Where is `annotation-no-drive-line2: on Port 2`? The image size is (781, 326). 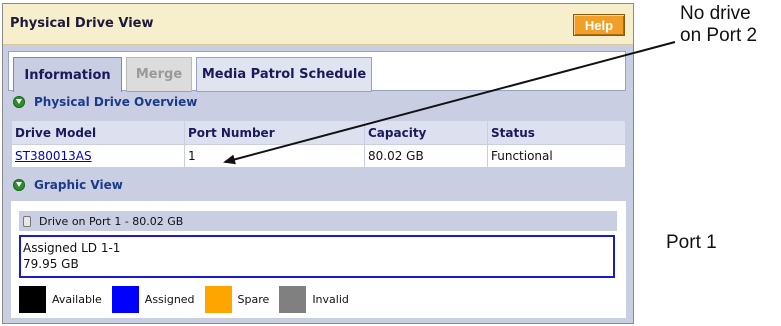
annotation-no-drive-line2: on Port 2 is located at coordinates (719, 35).